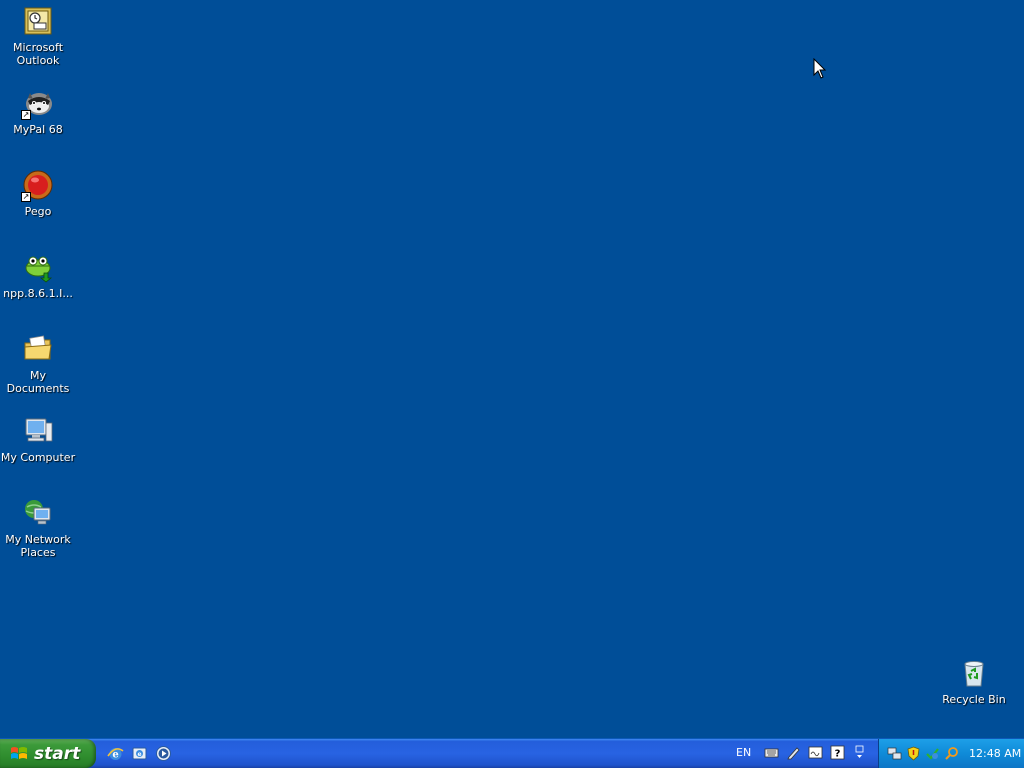 This screenshot has width=1024, height=768. Describe the element at coordinates (38, 349) in the screenshot. I see `my-documents-icon` at that location.